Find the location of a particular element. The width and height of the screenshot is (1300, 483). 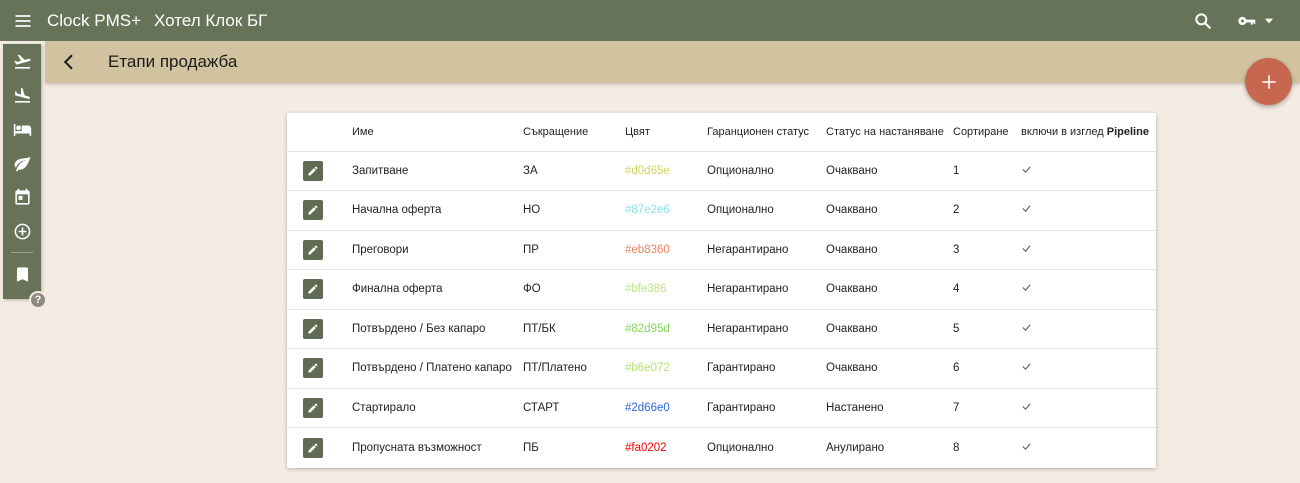

add-circle-icon is located at coordinates (22, 231).